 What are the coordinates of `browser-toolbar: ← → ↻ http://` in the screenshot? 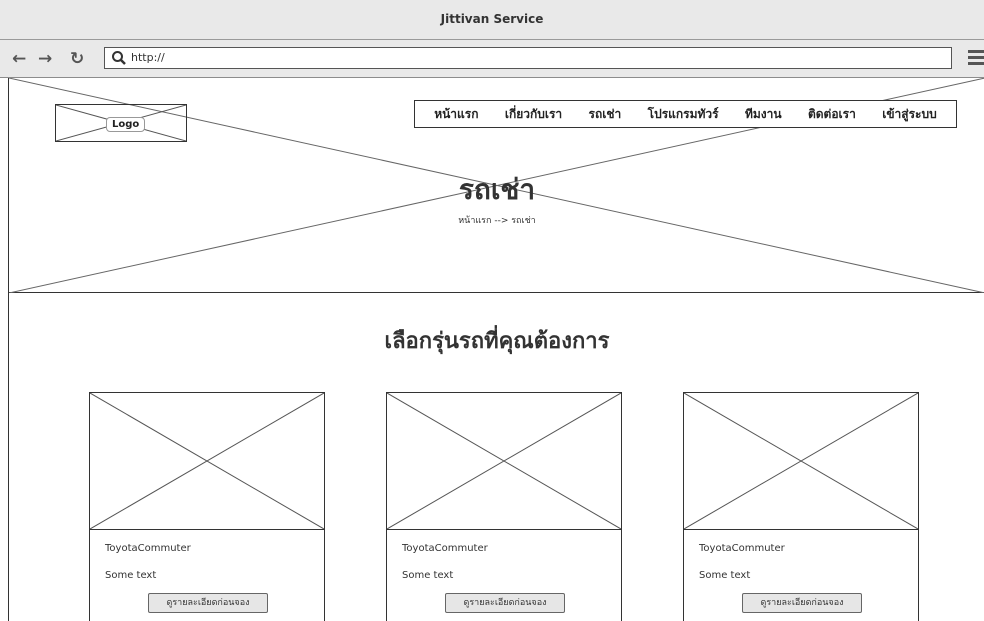 It's located at (492, 59).